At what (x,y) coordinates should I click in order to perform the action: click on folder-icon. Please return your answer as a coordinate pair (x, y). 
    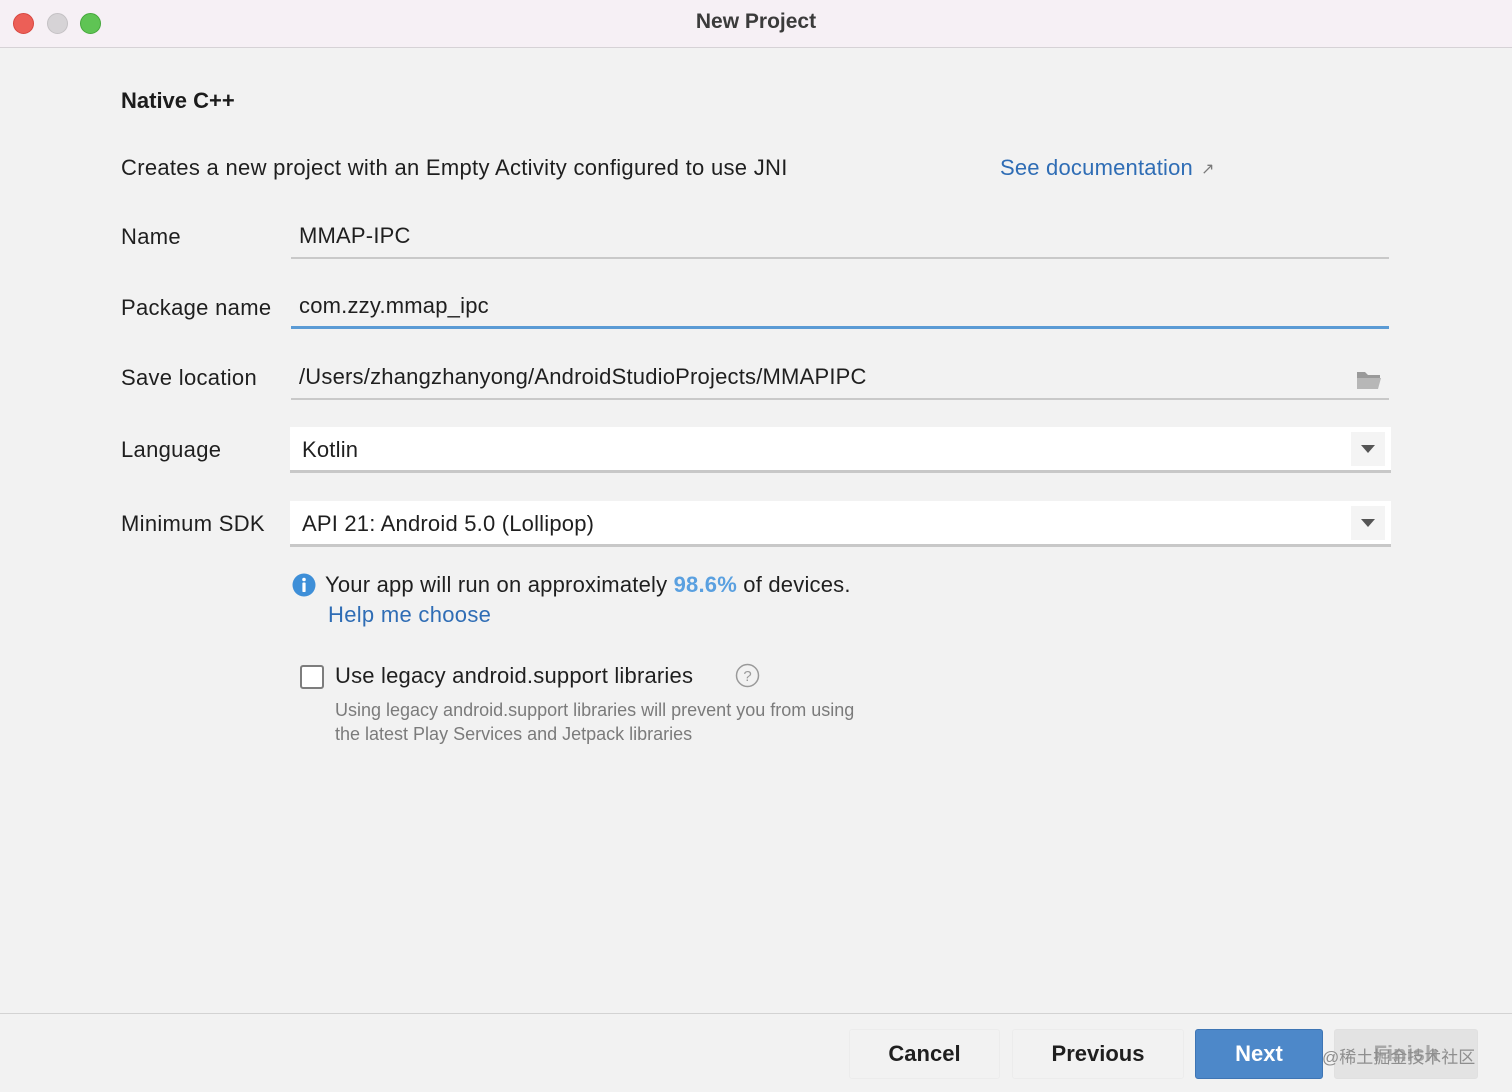
    Looking at the image, I should click on (1369, 379).